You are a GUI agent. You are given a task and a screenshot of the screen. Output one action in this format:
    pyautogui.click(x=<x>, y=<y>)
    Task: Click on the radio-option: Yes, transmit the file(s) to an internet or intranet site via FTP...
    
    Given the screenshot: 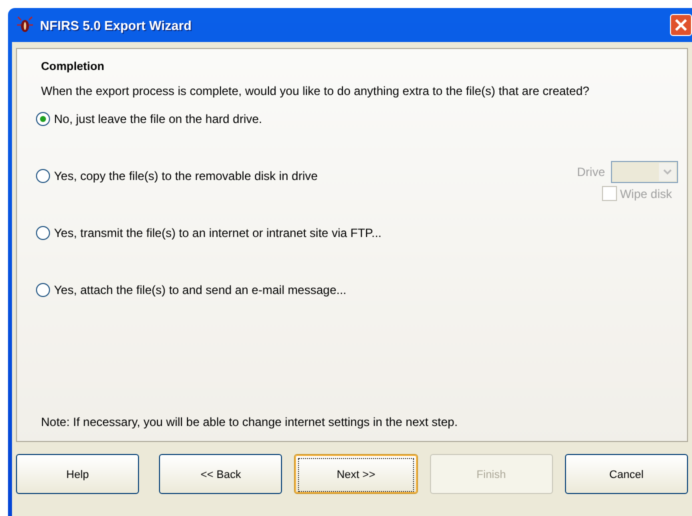 What is the action you would take?
    pyautogui.click(x=209, y=233)
    